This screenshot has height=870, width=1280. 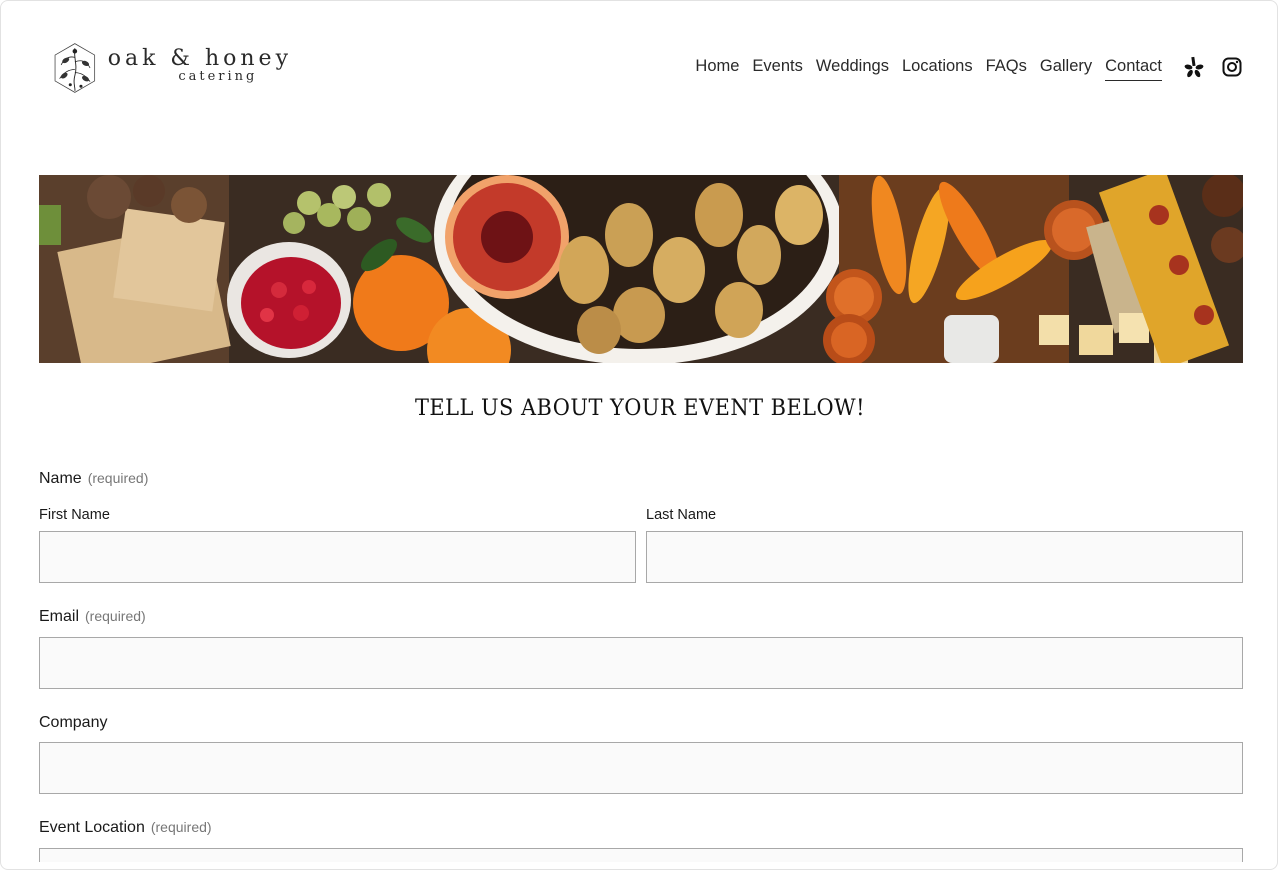 What do you see at coordinates (181, 827) in the screenshot?
I see `event-location-required-note: (required)` at bounding box center [181, 827].